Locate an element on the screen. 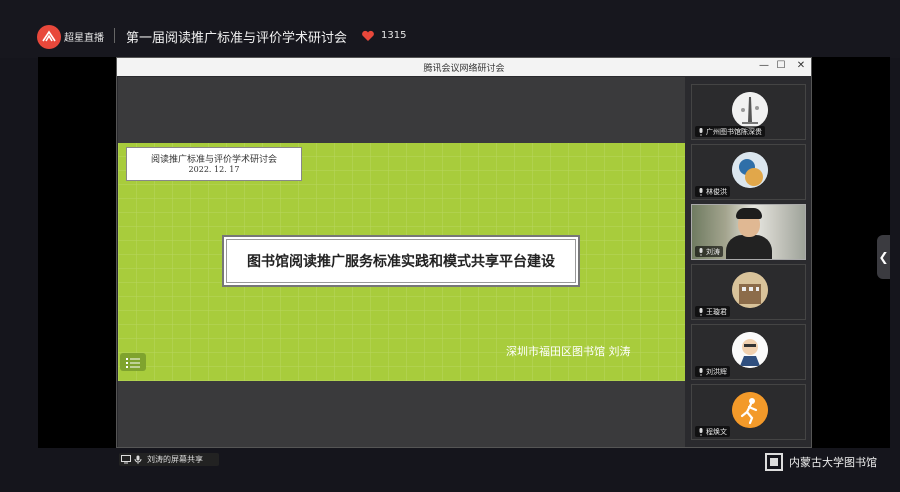  screen-share-label: 刘涛的屏幕共享 is located at coordinates (169, 459).